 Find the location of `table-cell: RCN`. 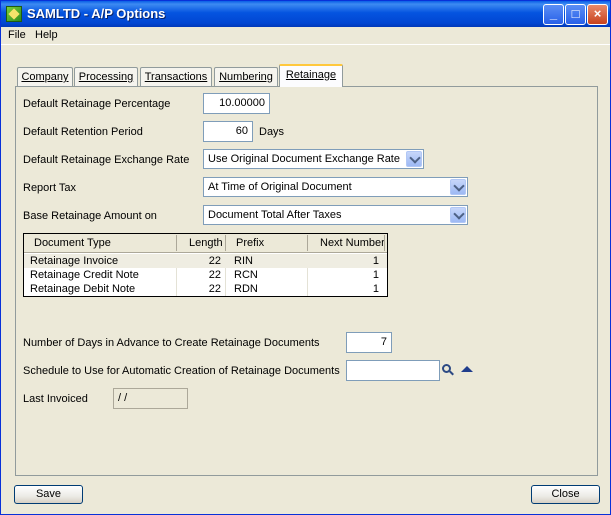

table-cell: RCN is located at coordinates (246, 275).